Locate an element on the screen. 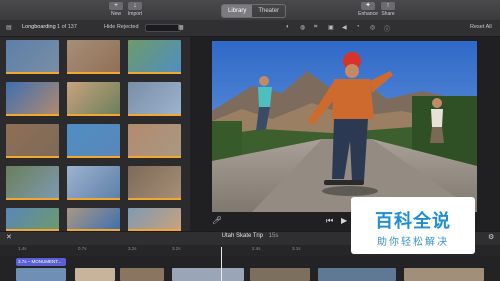  project-name: Utah Skate Trip is located at coordinates (242, 236).